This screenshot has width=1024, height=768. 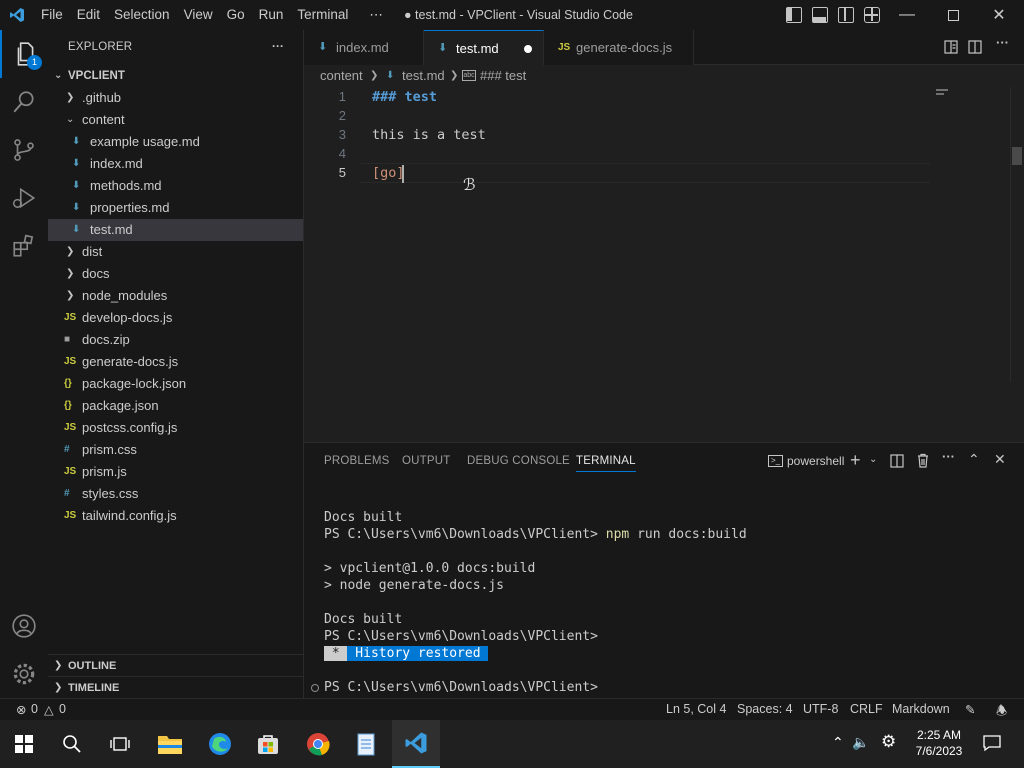 What do you see at coordinates (364, 47) in the screenshot?
I see `tab-index-md: ⬇ index.md` at bounding box center [364, 47].